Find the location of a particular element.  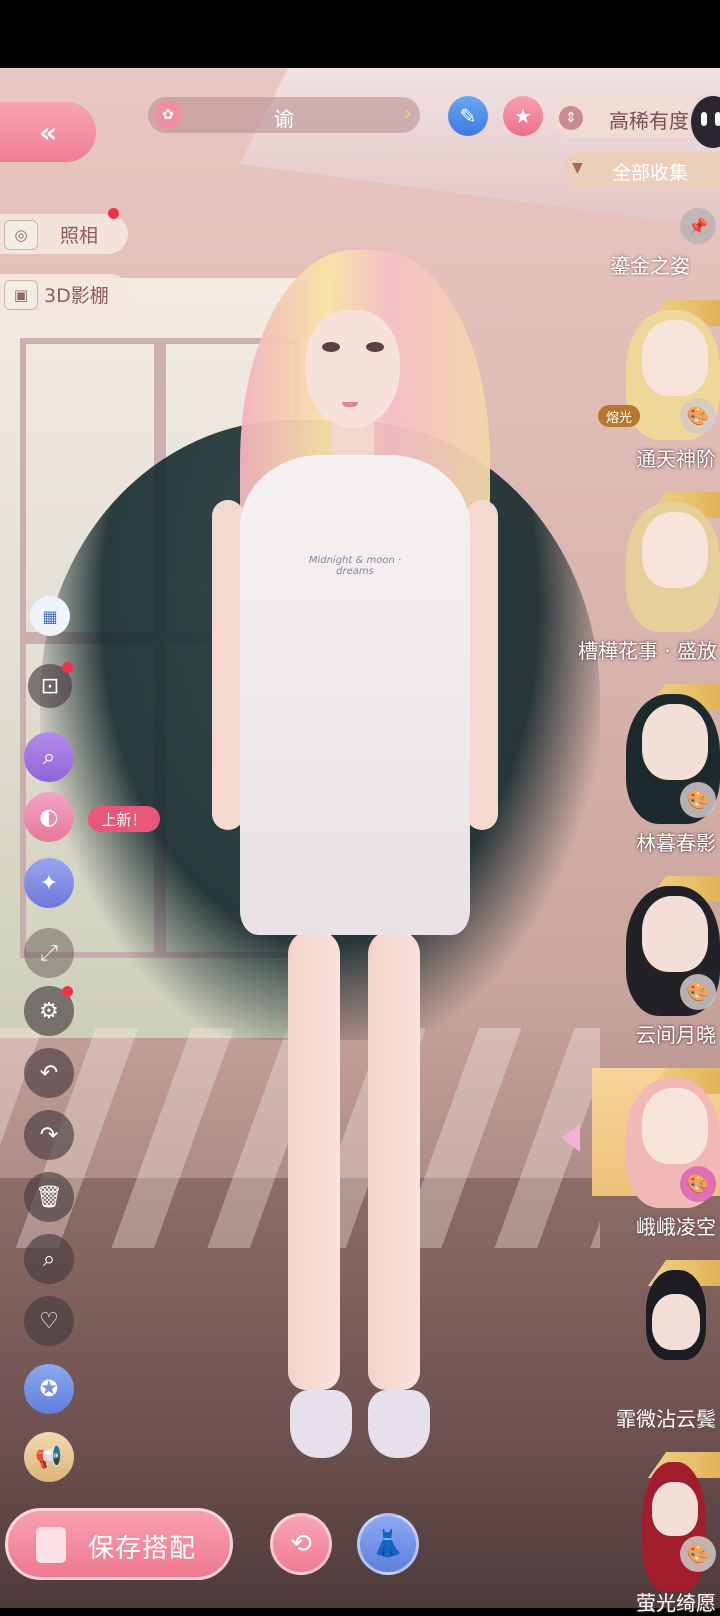

studio-label: 3D影棚 is located at coordinates (76, 296).